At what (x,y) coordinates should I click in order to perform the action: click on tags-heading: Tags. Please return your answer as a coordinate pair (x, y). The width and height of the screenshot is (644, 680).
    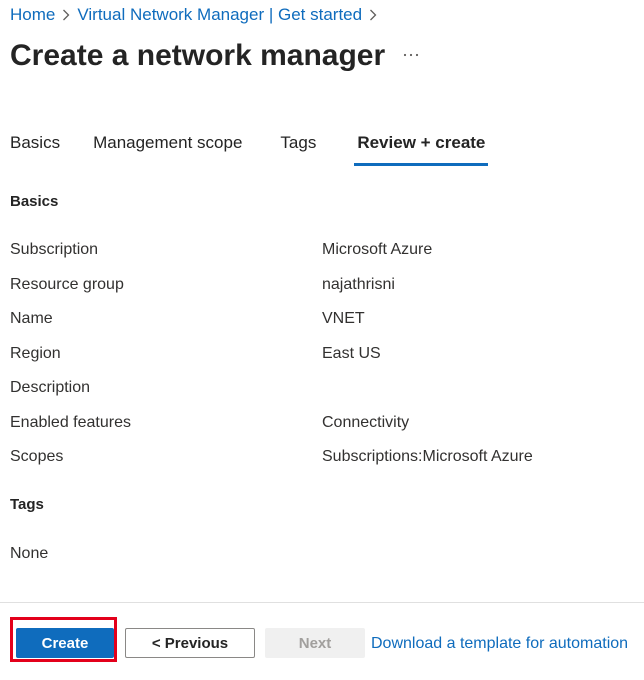
    Looking at the image, I should click on (27, 504).